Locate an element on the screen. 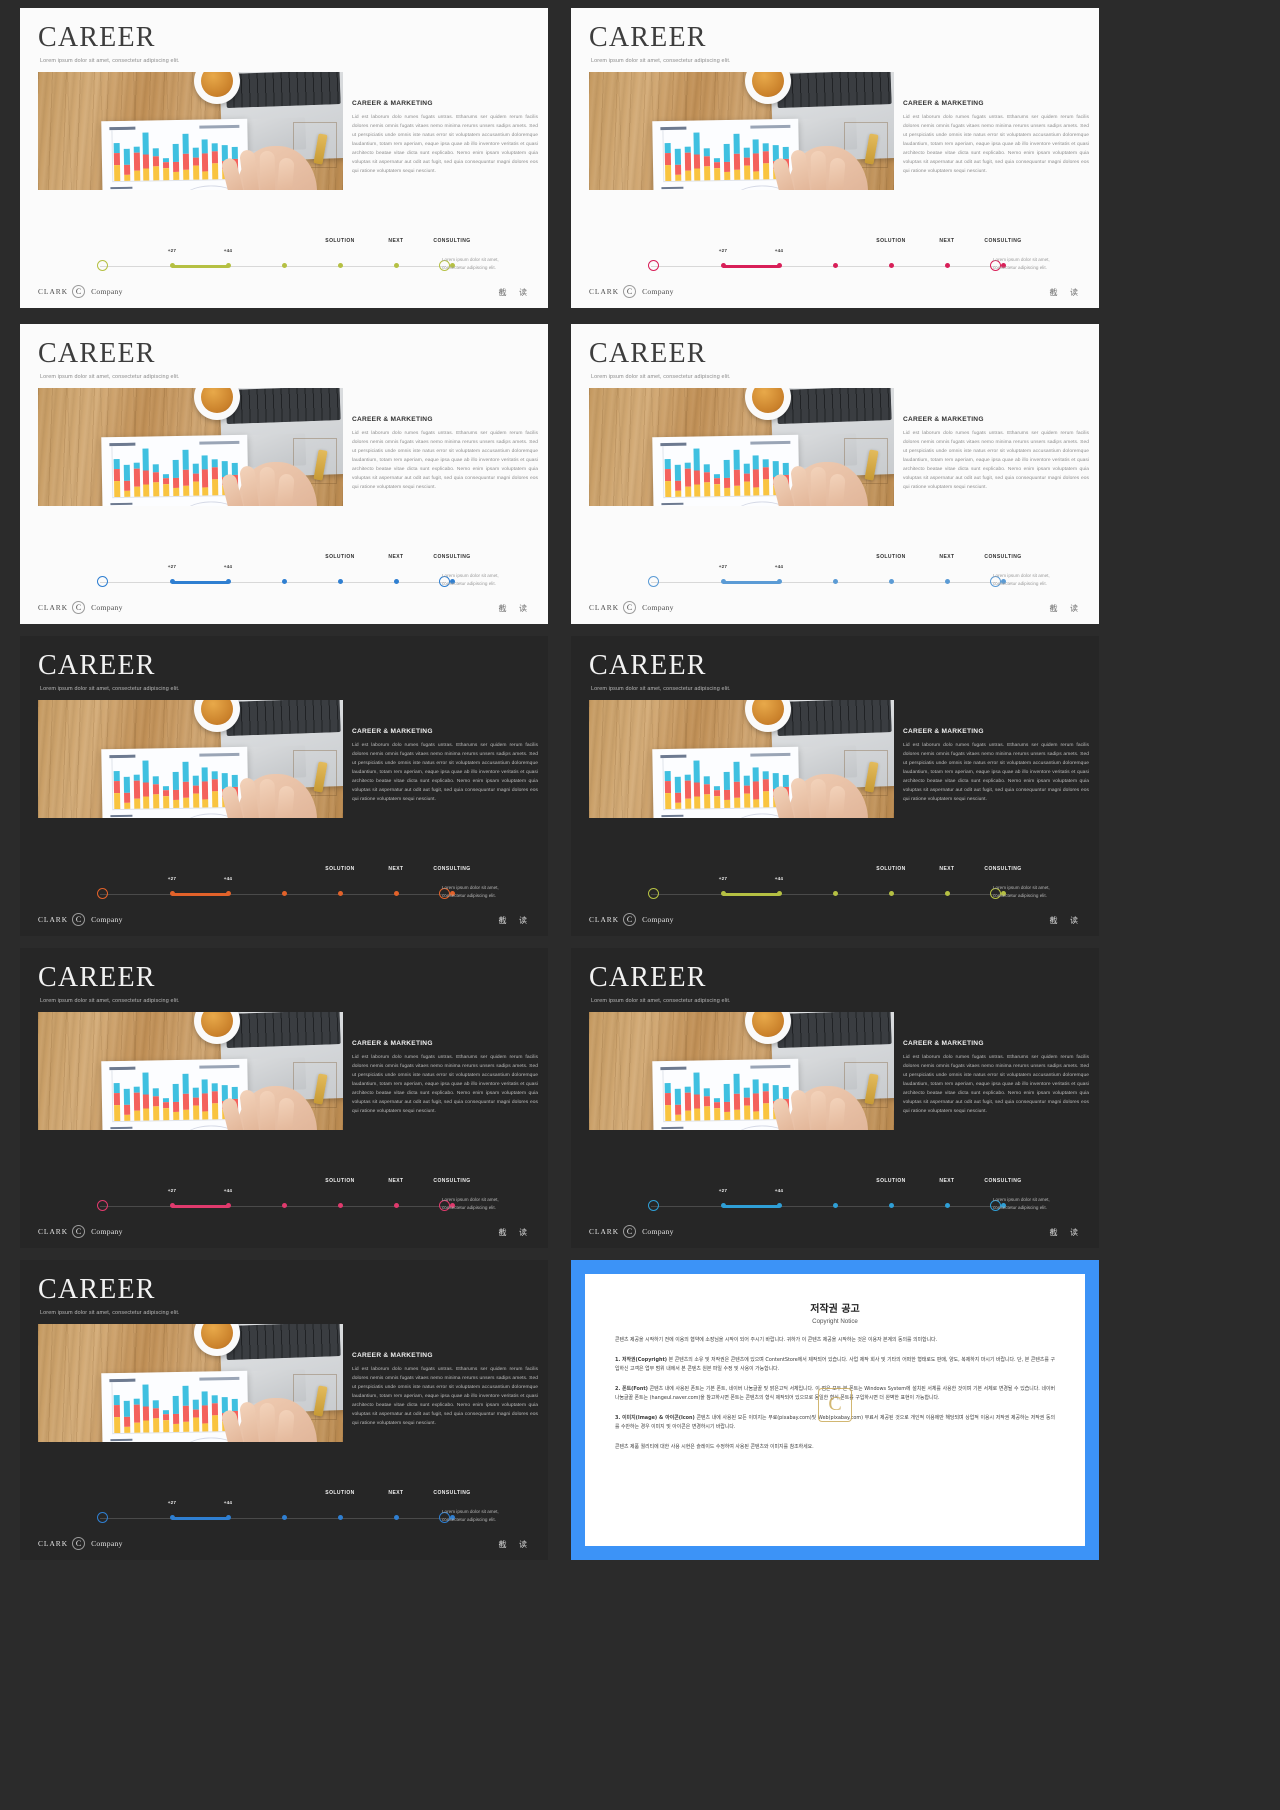 The height and width of the screenshot is (1810, 1280). brand-mark-icon: C is located at coordinates (630, 607).